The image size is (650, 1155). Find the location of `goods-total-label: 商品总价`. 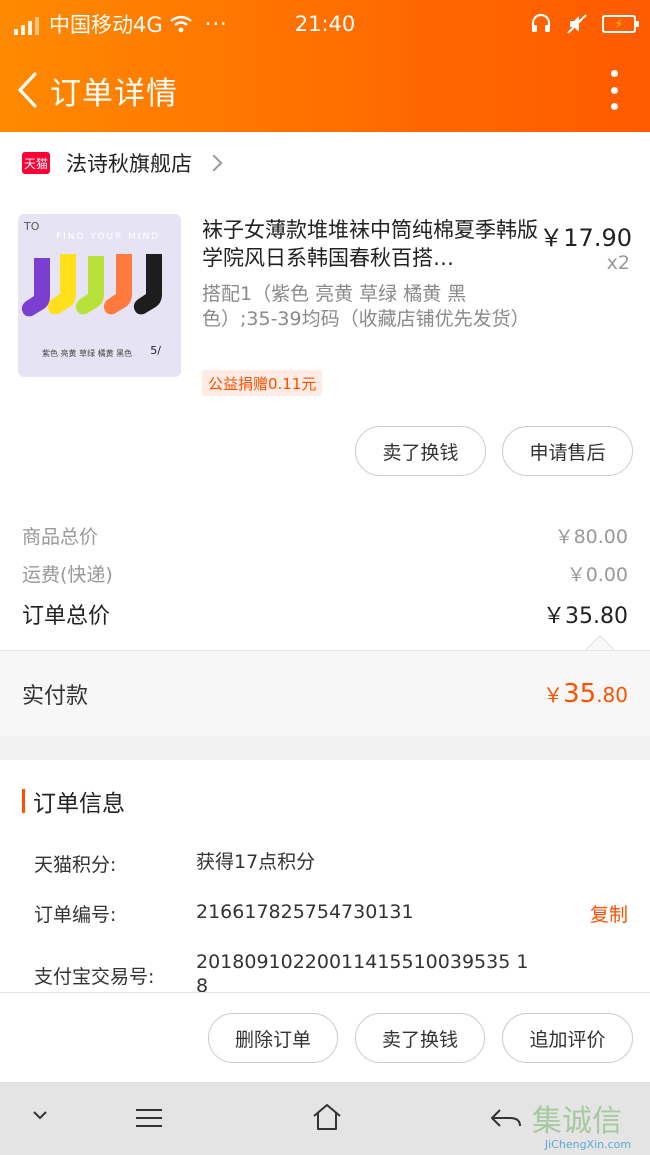

goods-total-label: 商品总价 is located at coordinates (60, 537).